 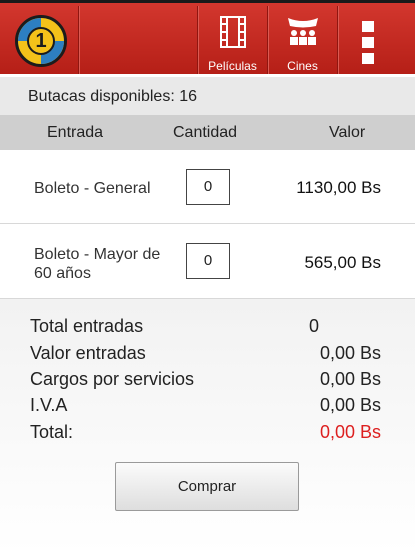 I want to click on total-tickets-value: 0, so click(x=313, y=326).